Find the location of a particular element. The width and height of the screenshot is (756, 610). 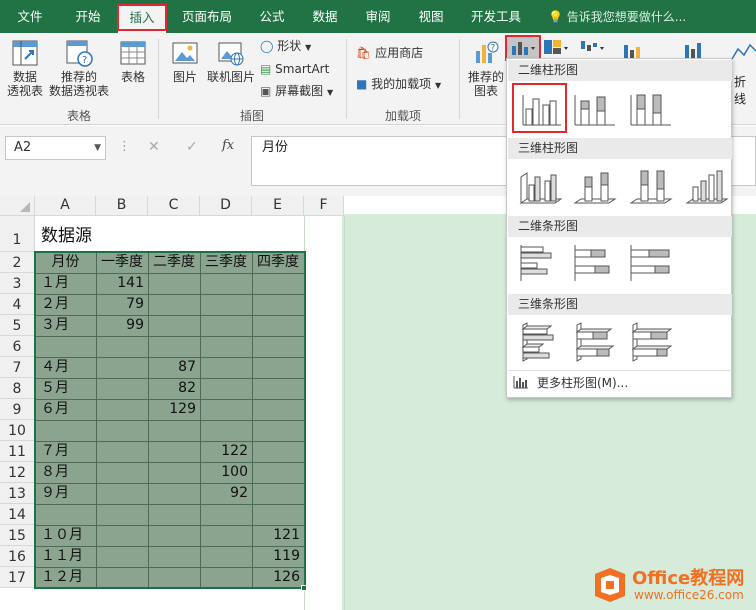

row-header: 17 is located at coordinates (17, 577).